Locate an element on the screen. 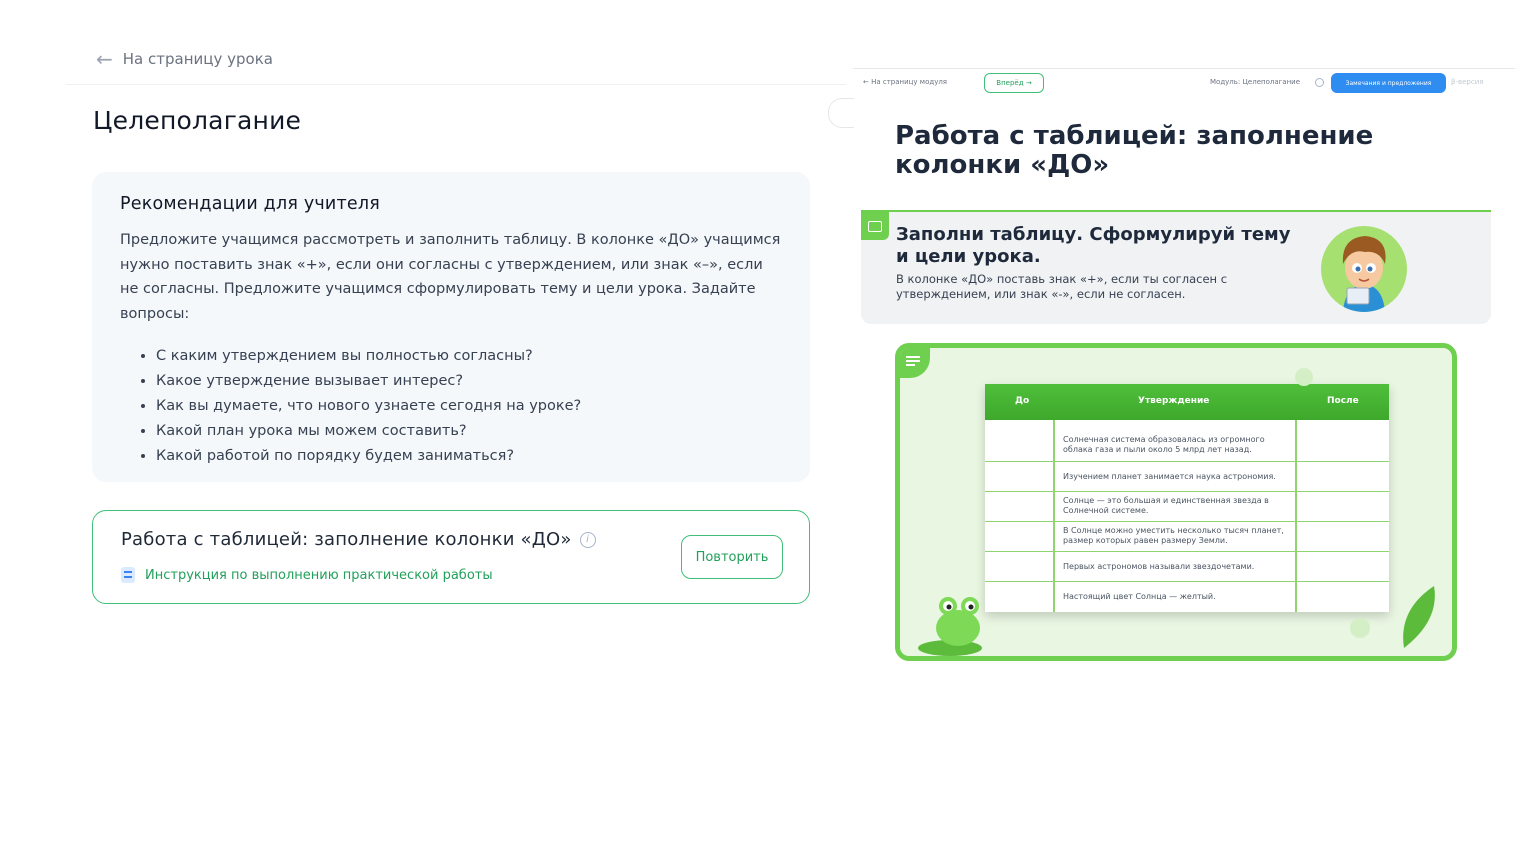 This screenshot has width=1533, height=864. info-icon is located at coordinates (1319, 82).